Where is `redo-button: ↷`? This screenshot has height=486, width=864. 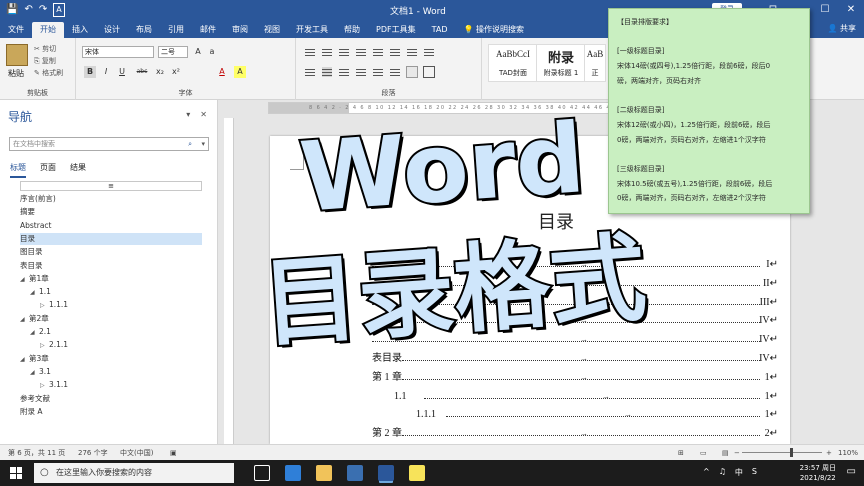 redo-button: ↷ is located at coordinates (43, 10).